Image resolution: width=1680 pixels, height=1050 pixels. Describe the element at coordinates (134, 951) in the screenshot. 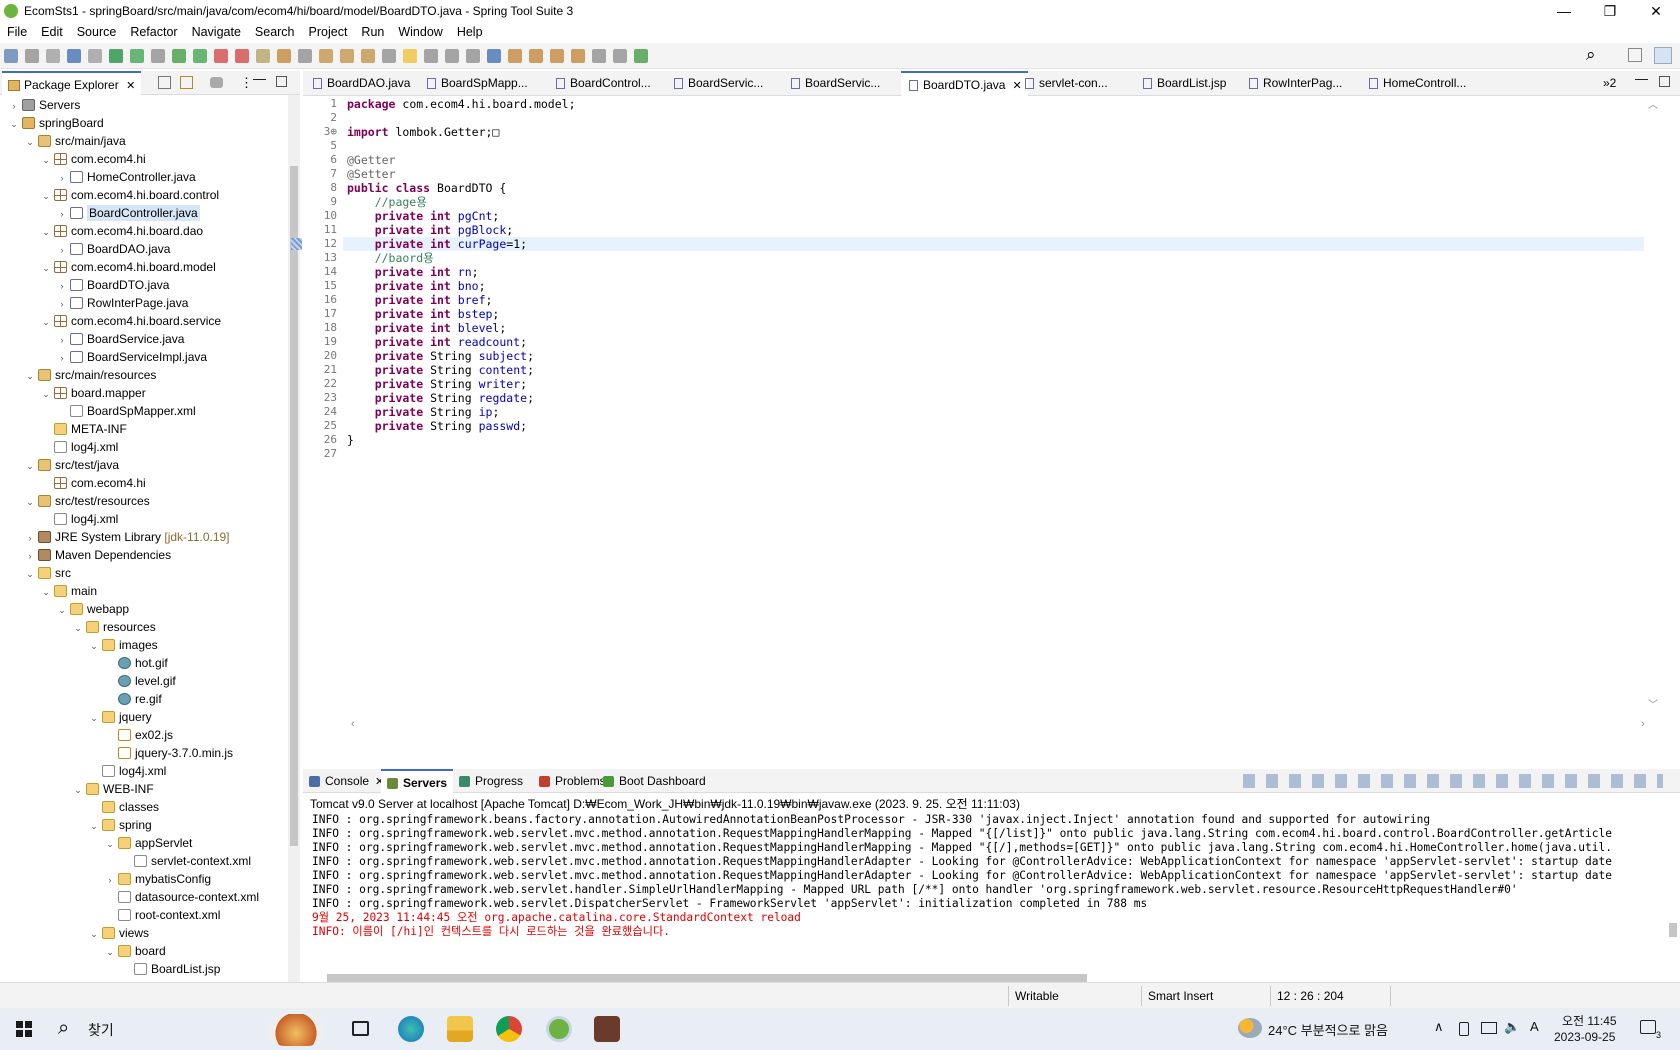

I see `tree-item: ⌄ board` at that location.